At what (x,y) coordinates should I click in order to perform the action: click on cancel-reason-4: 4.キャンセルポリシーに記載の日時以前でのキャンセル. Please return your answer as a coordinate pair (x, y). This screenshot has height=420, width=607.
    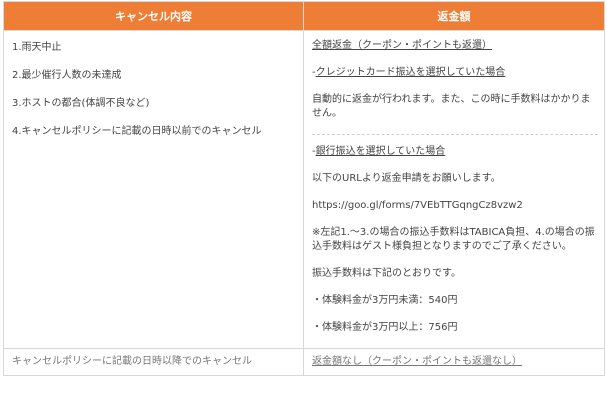
    Looking at the image, I should click on (137, 131).